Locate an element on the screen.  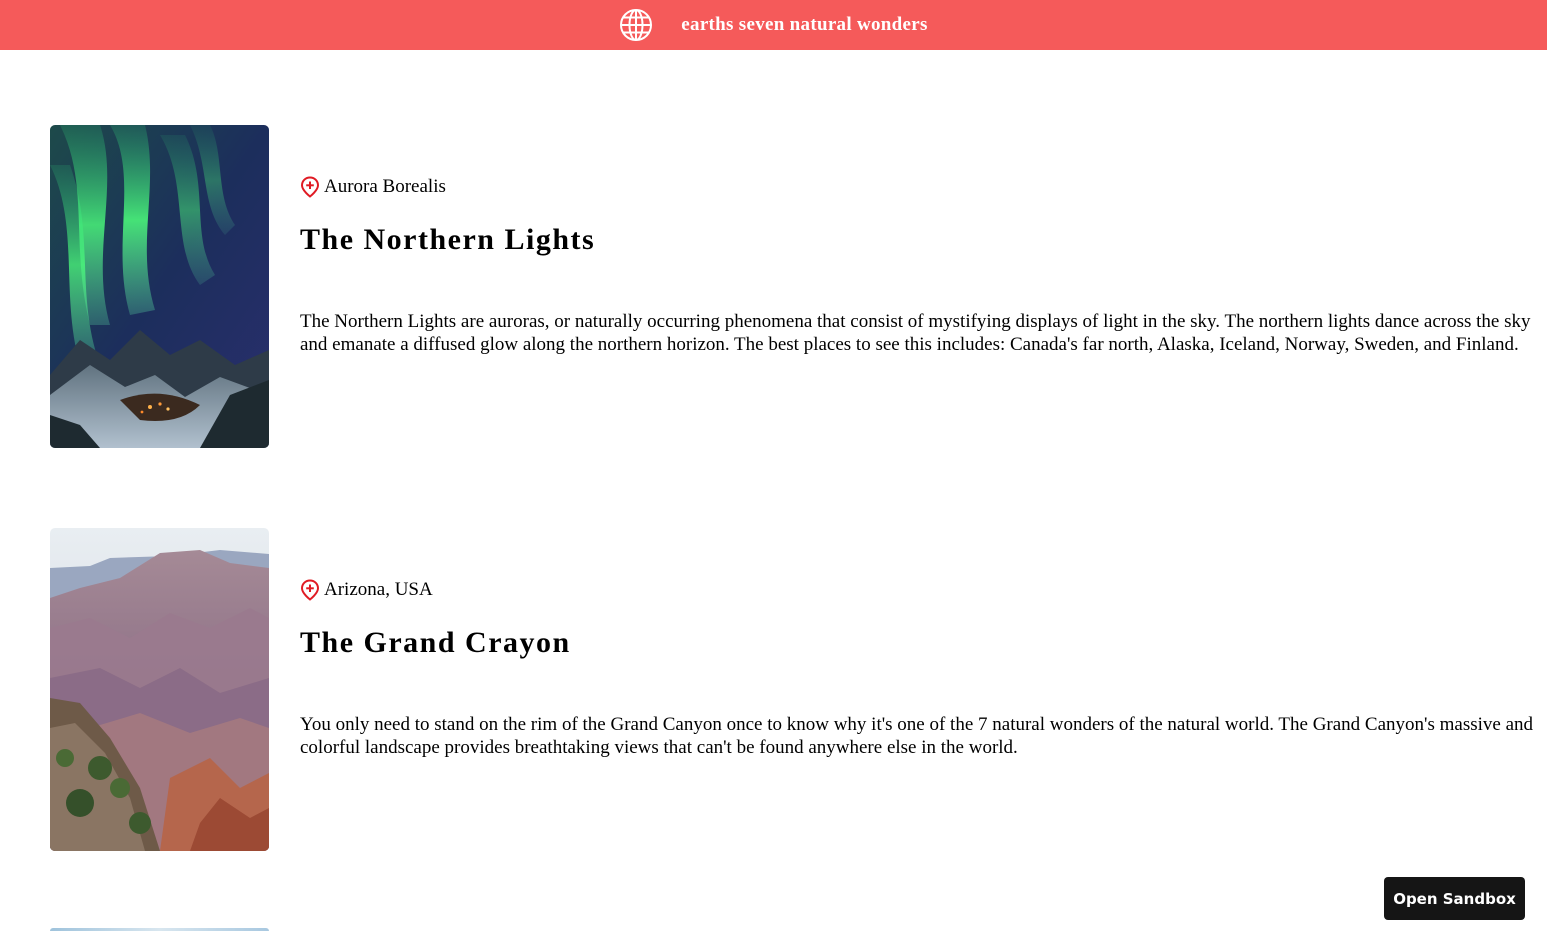
location-label: Aurora Borealis is located at coordinates (385, 186).